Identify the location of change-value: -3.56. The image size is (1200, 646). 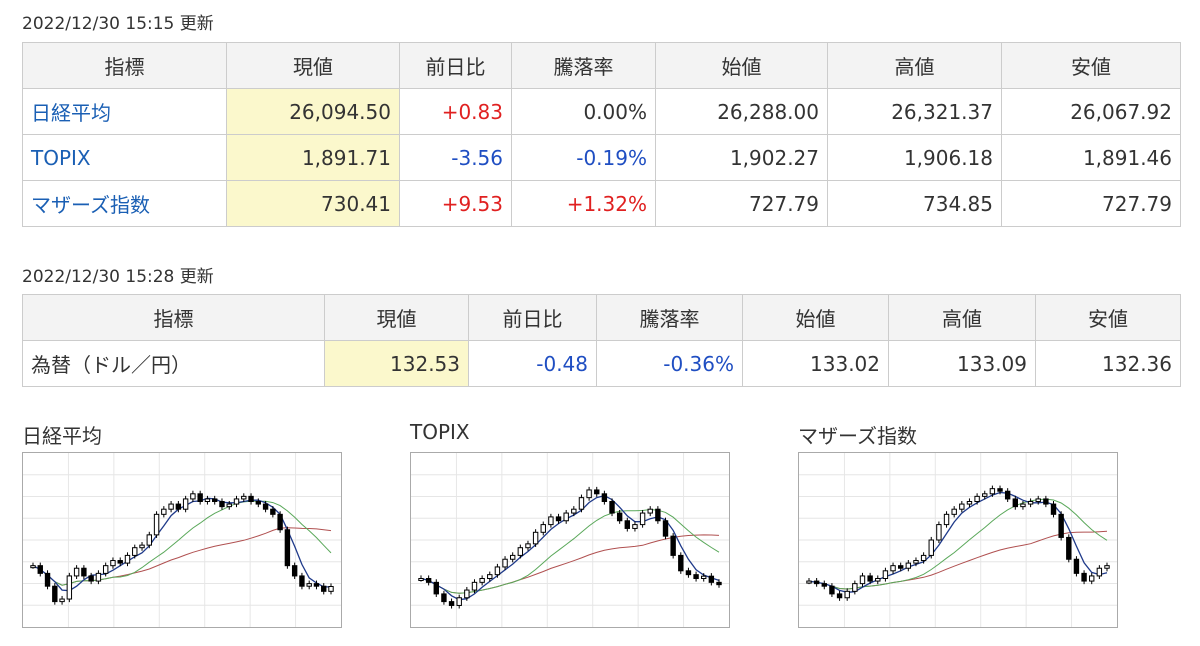
(455, 157).